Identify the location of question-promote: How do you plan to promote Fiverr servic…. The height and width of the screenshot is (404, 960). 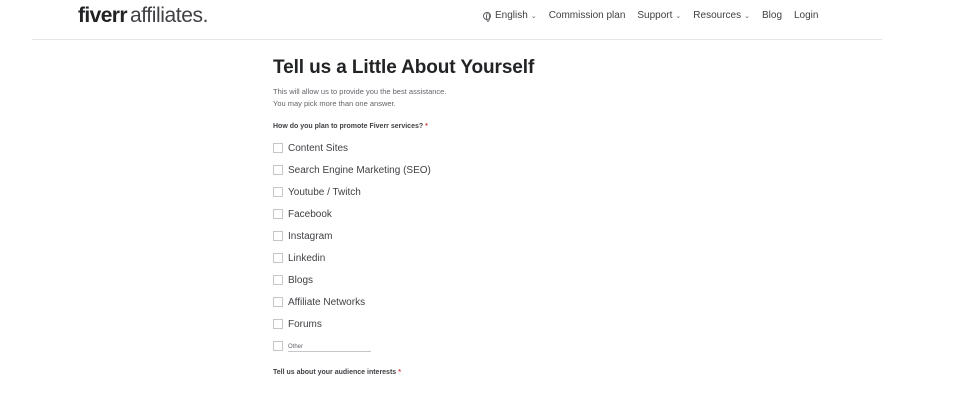
(483, 127).